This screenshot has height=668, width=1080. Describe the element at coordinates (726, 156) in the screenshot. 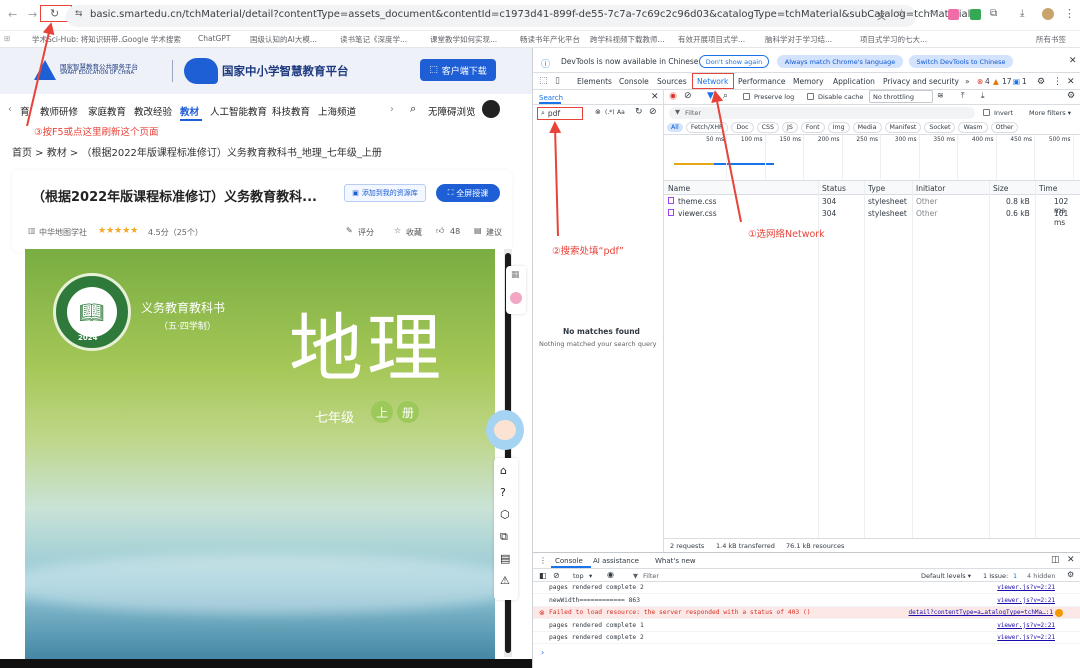

I see `arrow-to-network` at that location.